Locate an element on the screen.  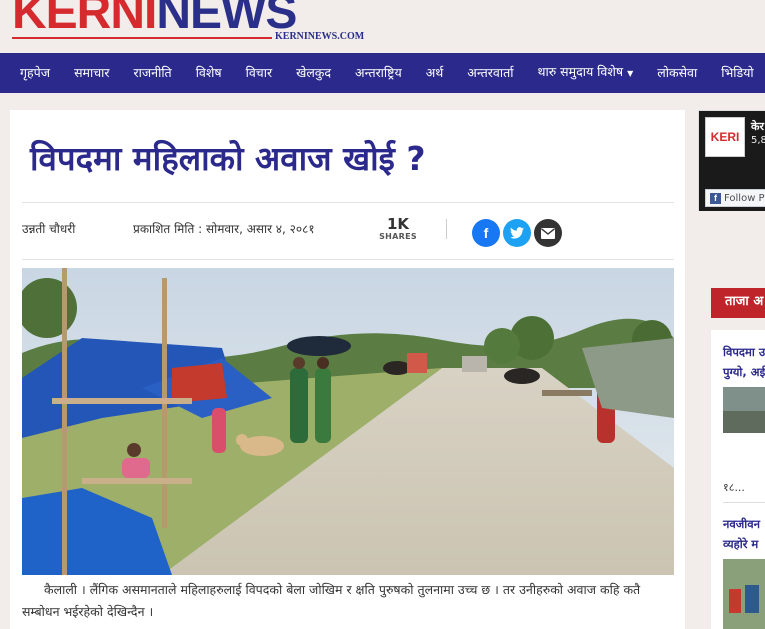
nav-item-home: गृहपेज is located at coordinates (35, 73).